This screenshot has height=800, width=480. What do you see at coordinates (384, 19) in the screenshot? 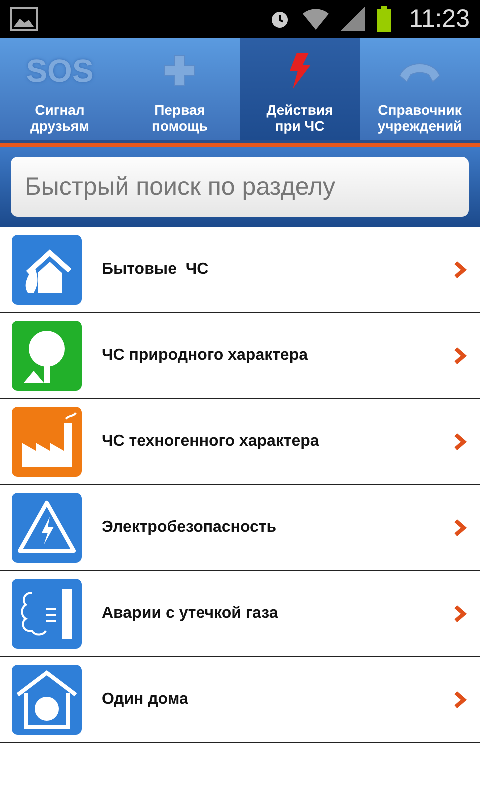
I see `battery-icon` at bounding box center [384, 19].